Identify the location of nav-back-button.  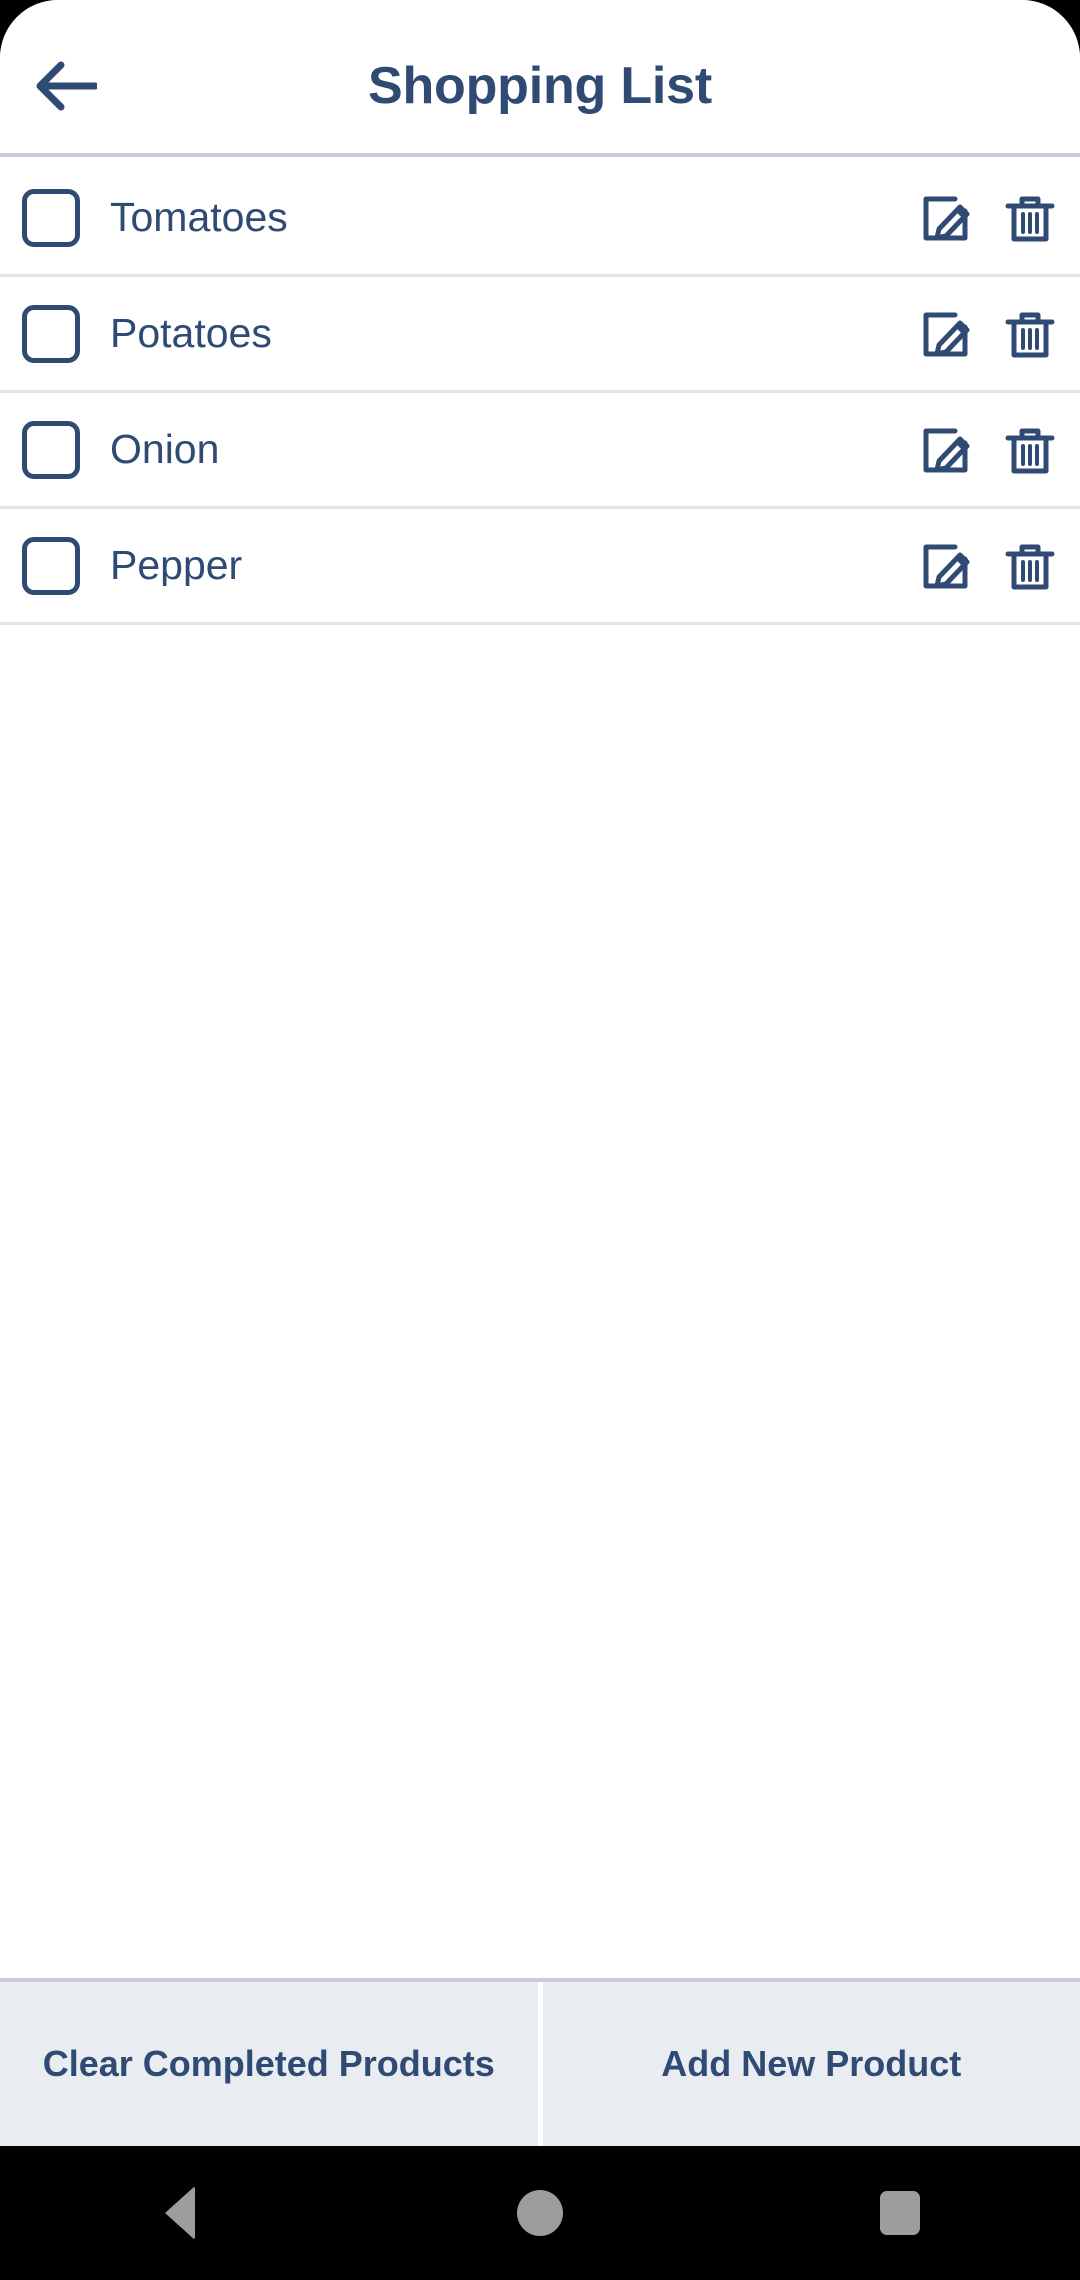
(180, 2213).